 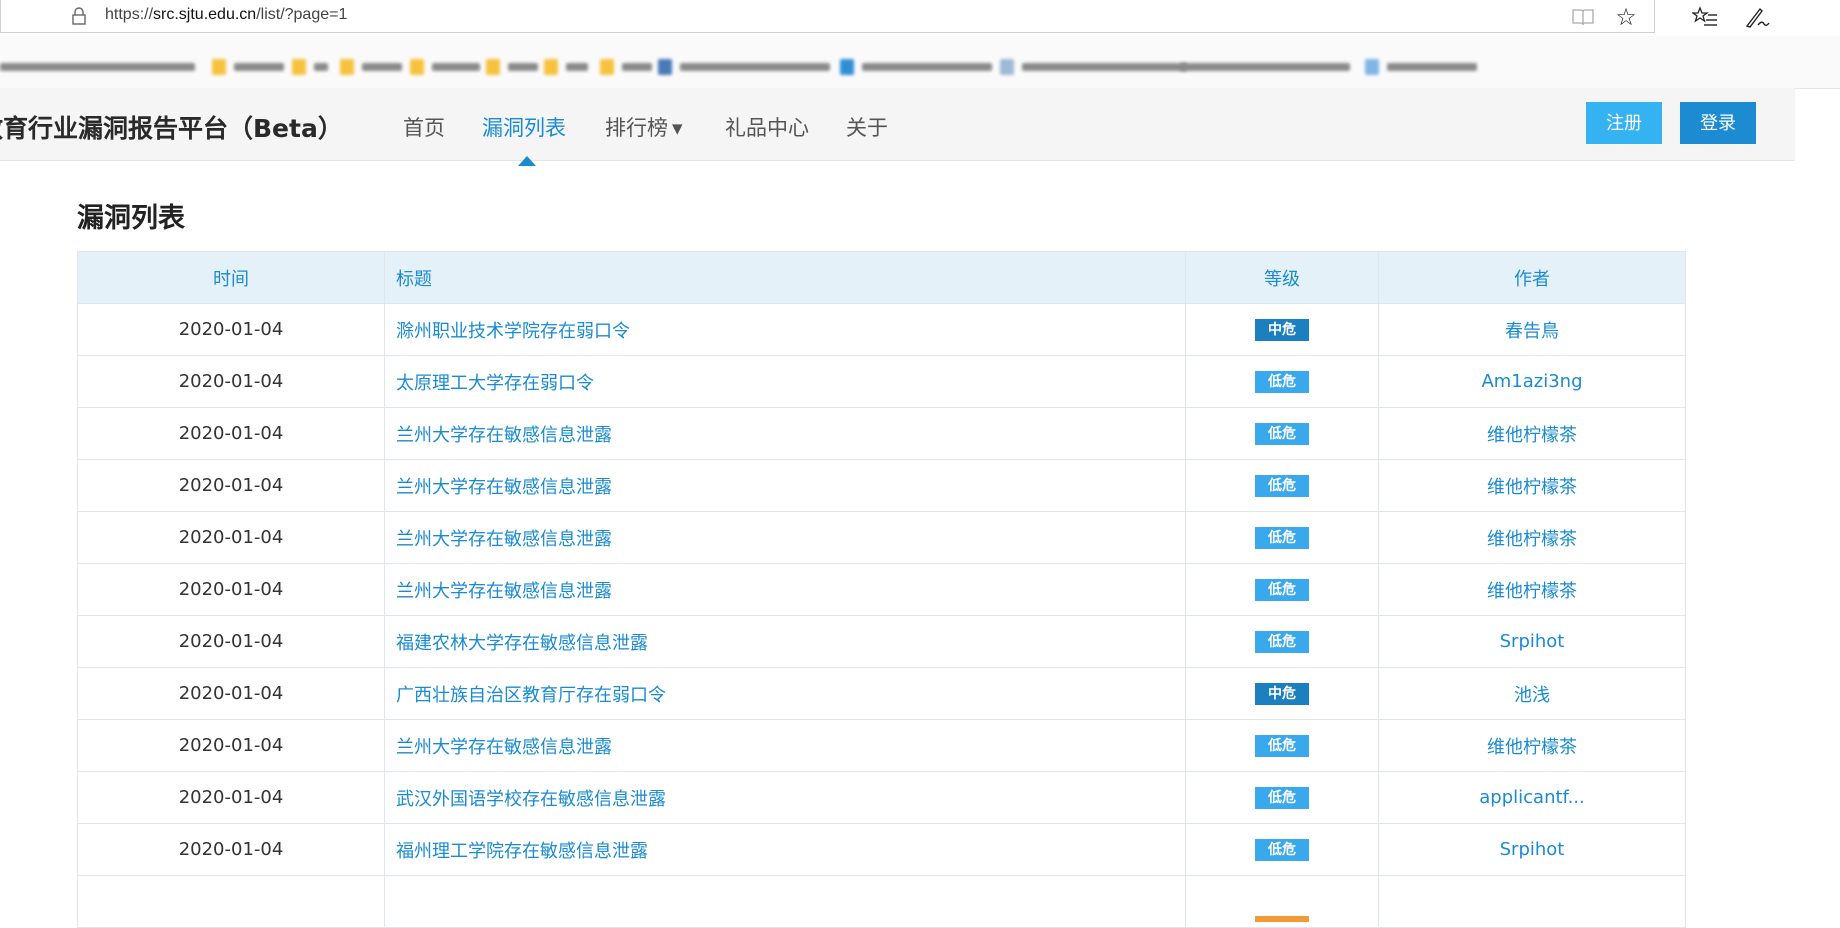 I want to click on lock-icon, so click(x=79, y=16).